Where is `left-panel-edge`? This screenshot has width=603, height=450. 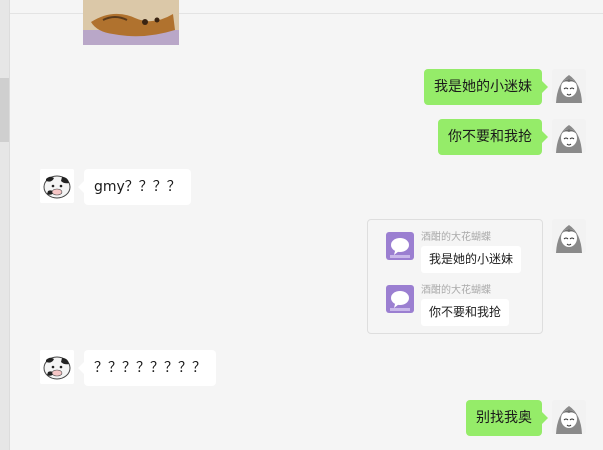 left-panel-edge is located at coordinates (5, 225).